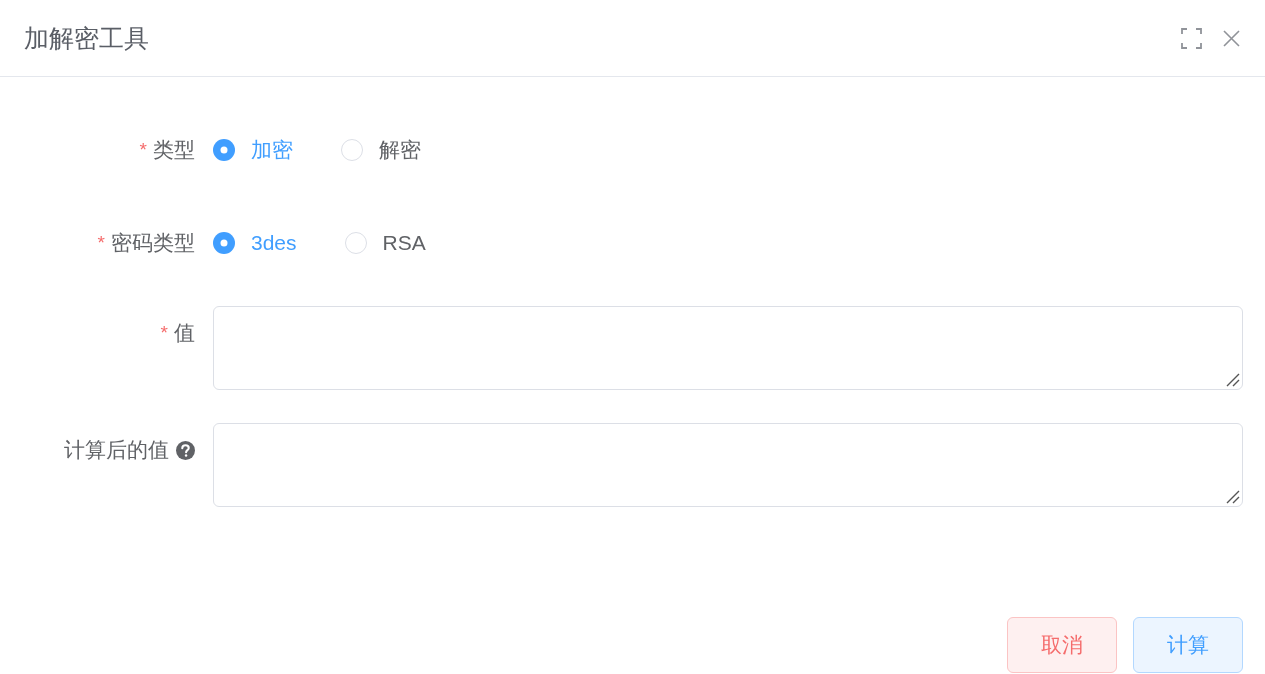 The image size is (1265, 674). Describe the element at coordinates (174, 150) in the screenshot. I see `field-label: 类型` at that location.